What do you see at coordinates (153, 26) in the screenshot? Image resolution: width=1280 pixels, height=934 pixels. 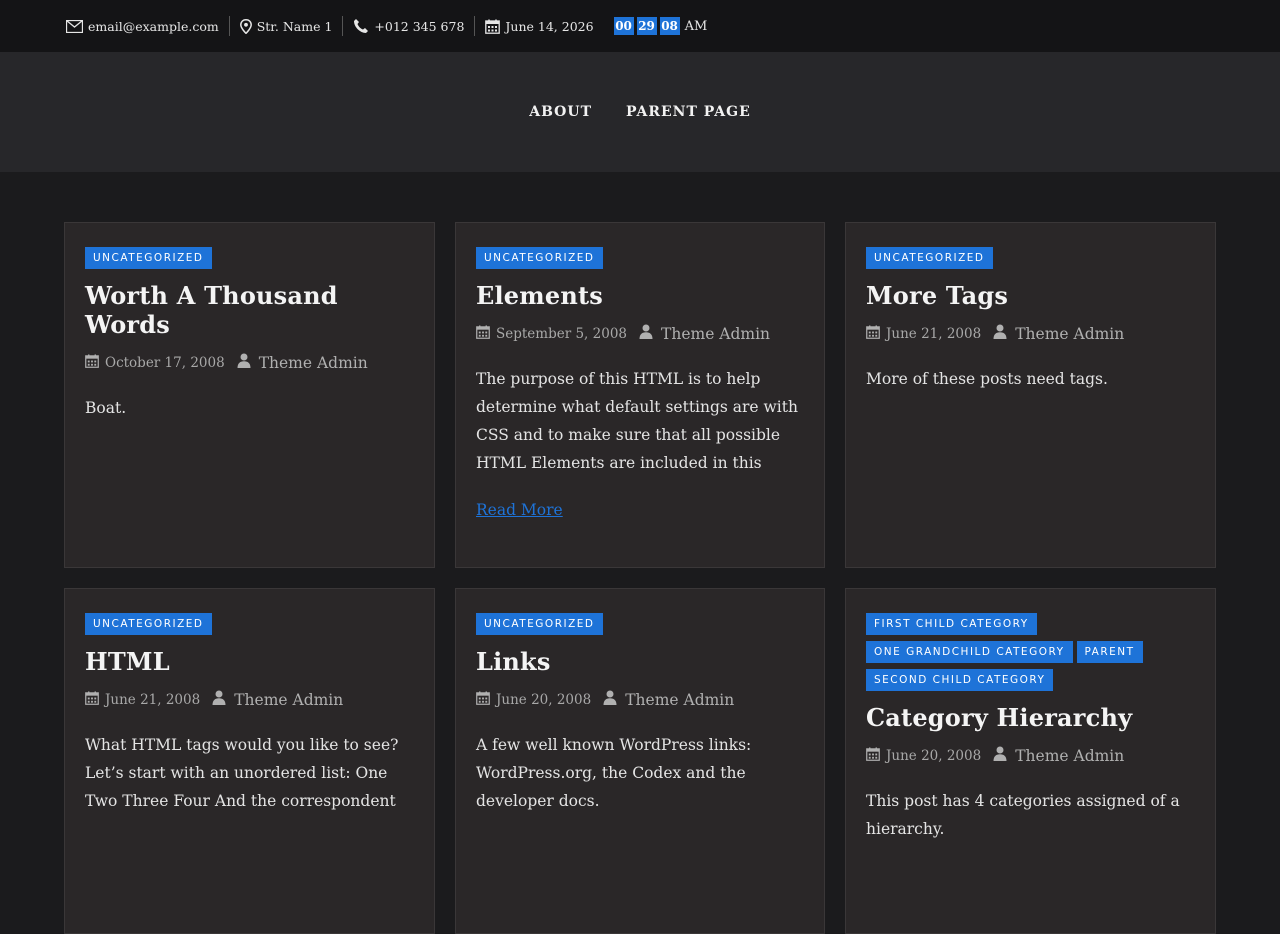 I see `email-text: email@example.com` at bounding box center [153, 26].